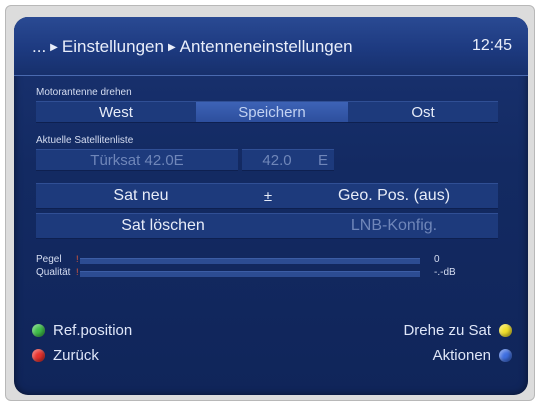 This screenshot has width=540, height=406. I want to click on plusminus-icon: ±, so click(268, 196).